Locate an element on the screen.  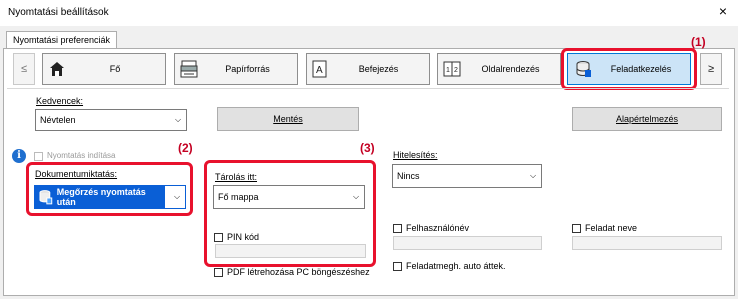
auto-job-checkbox is located at coordinates (397, 266).